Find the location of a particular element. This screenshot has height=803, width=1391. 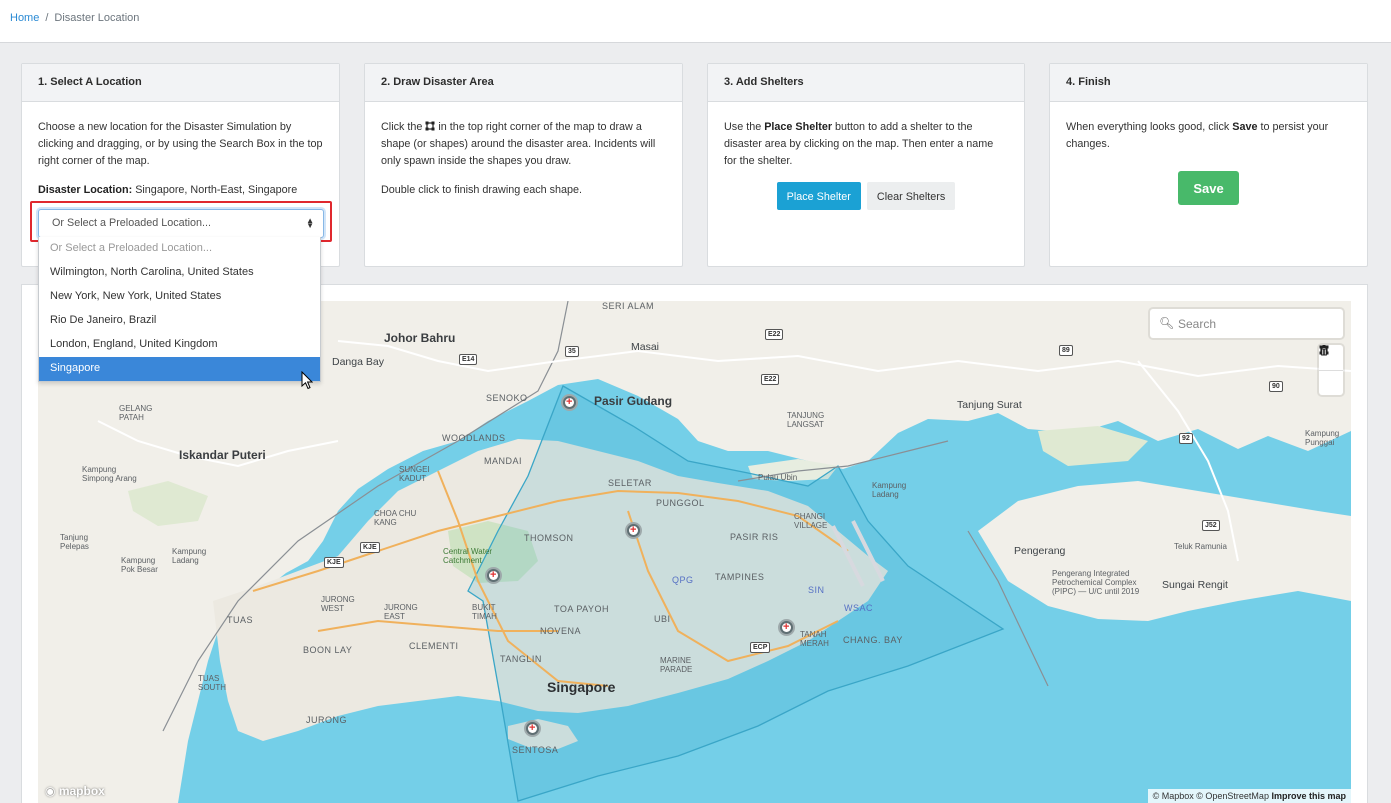

breadcrumb-home-link: Home is located at coordinates (24, 18).